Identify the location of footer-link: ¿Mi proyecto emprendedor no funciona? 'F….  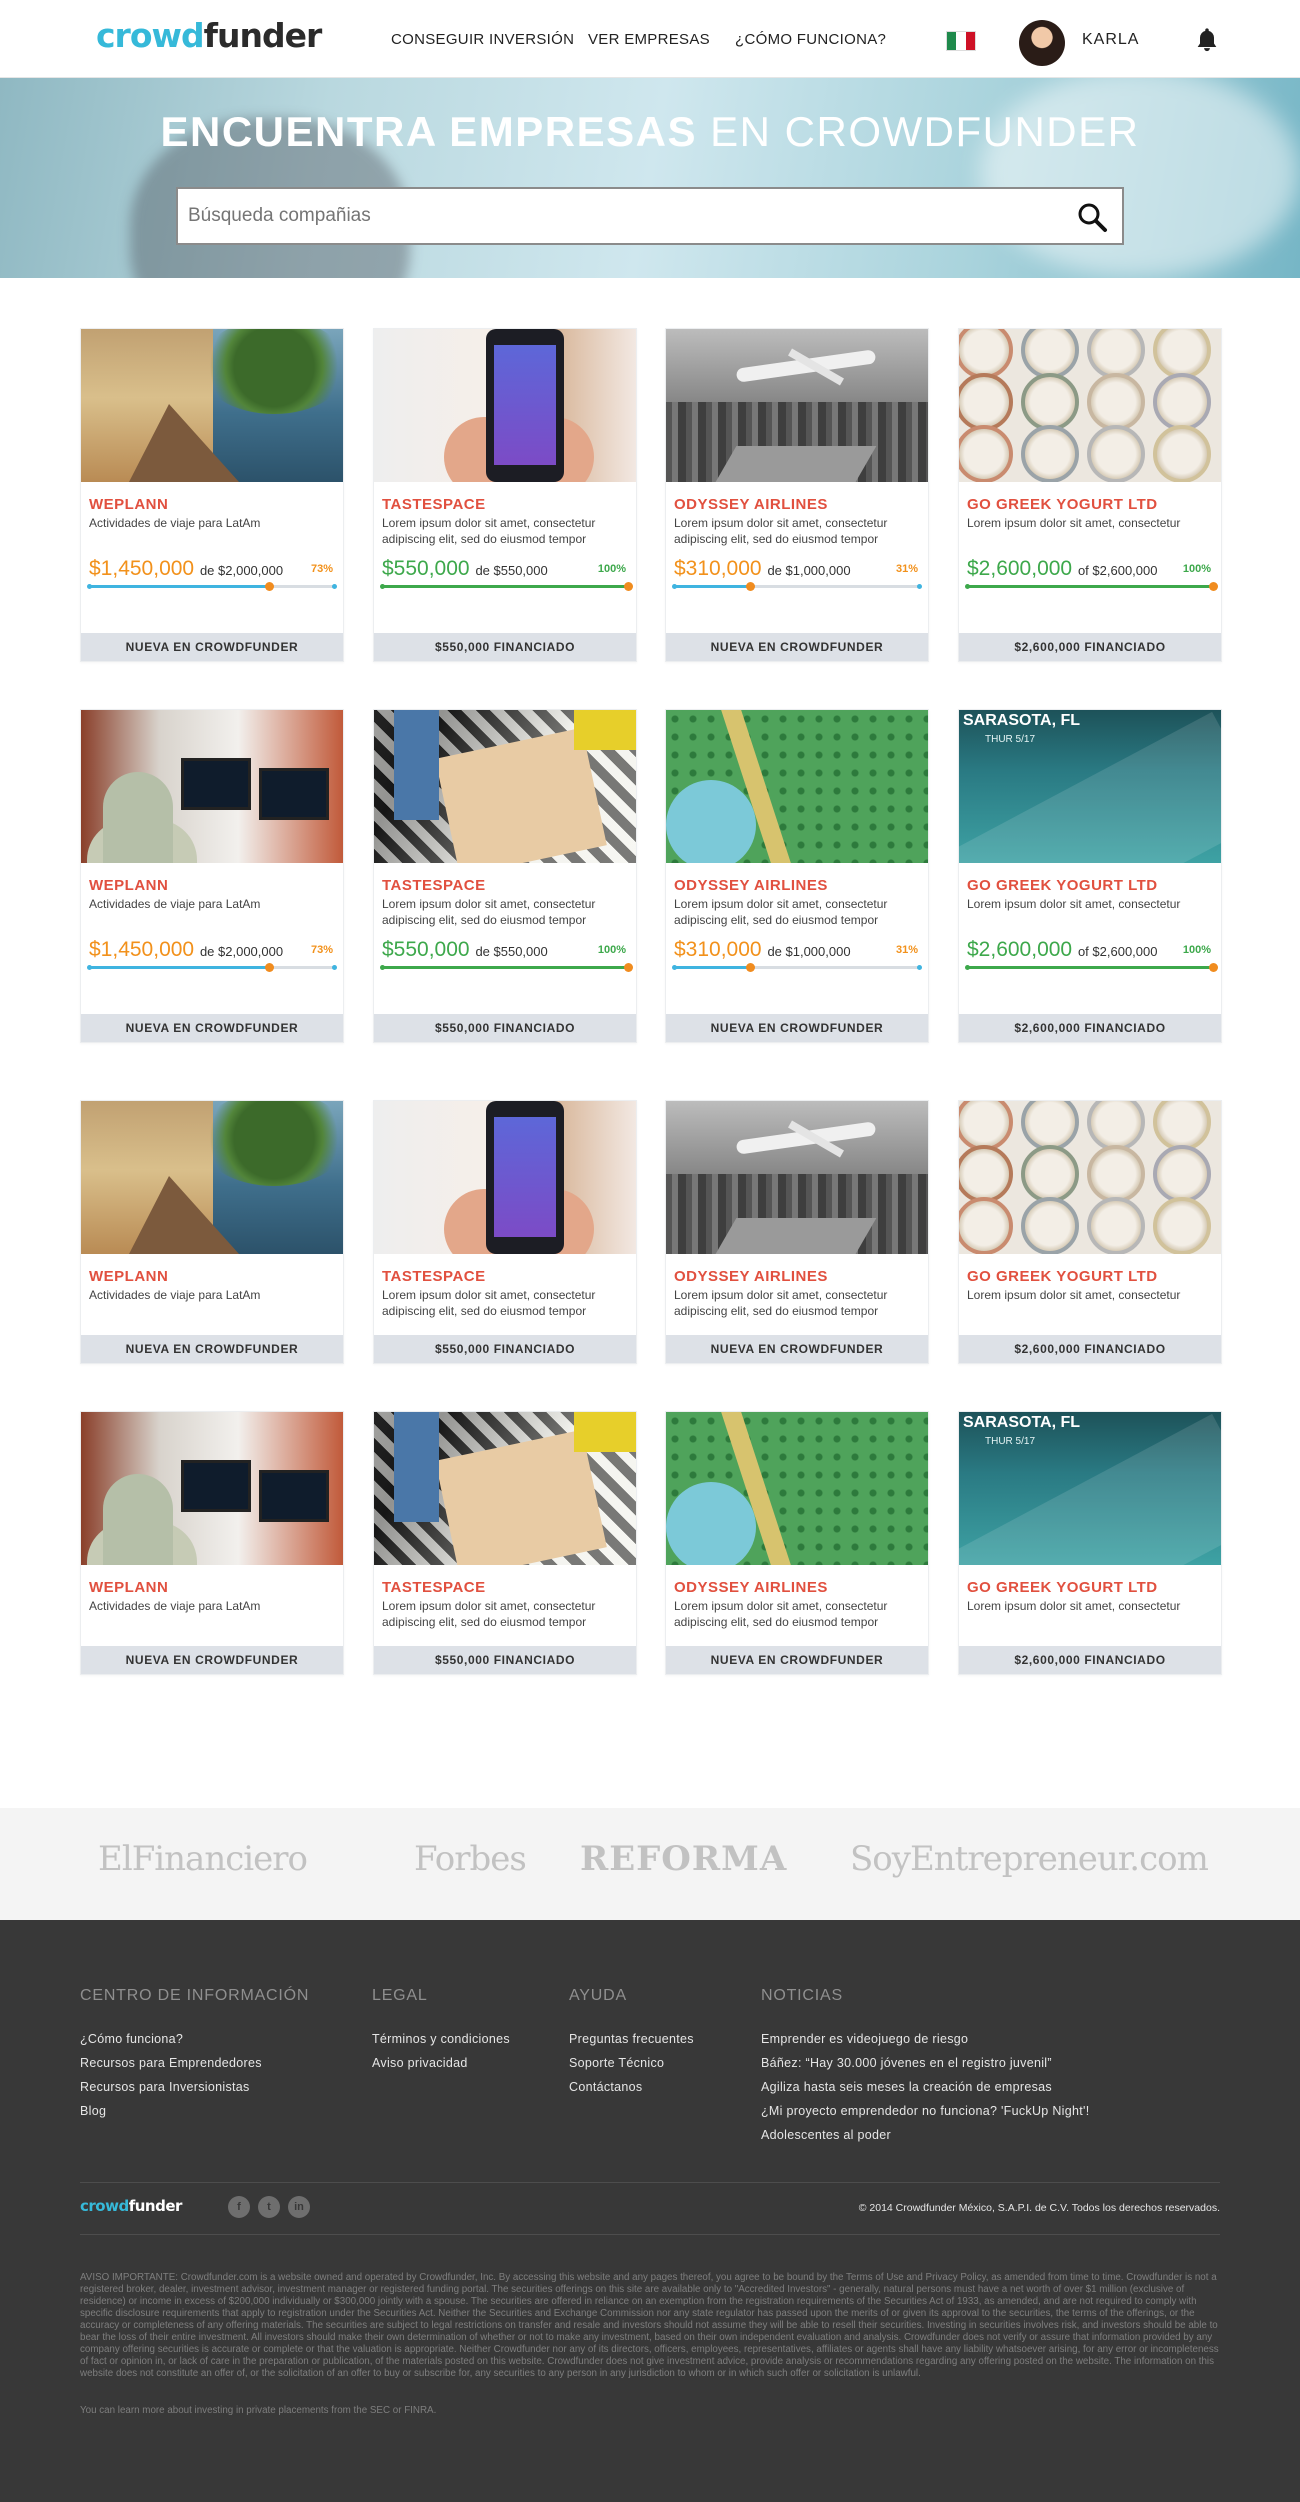
(925, 2111).